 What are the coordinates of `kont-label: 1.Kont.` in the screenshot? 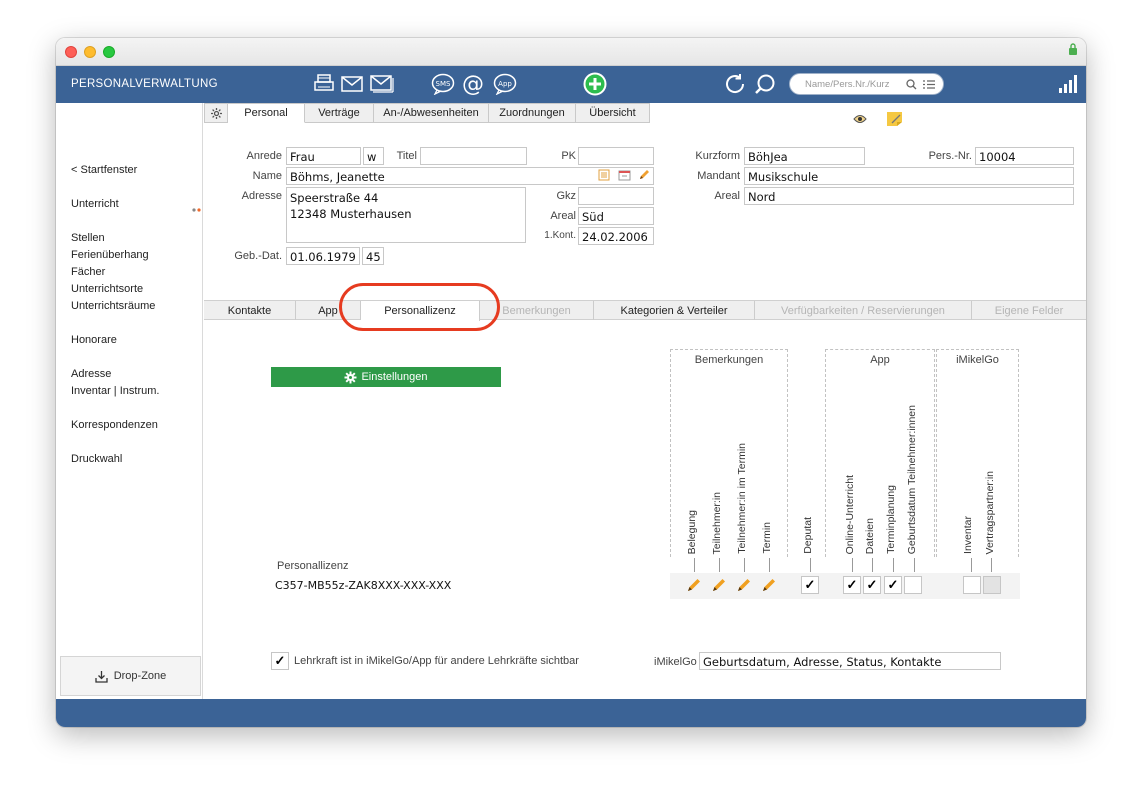 It's located at (560, 235).